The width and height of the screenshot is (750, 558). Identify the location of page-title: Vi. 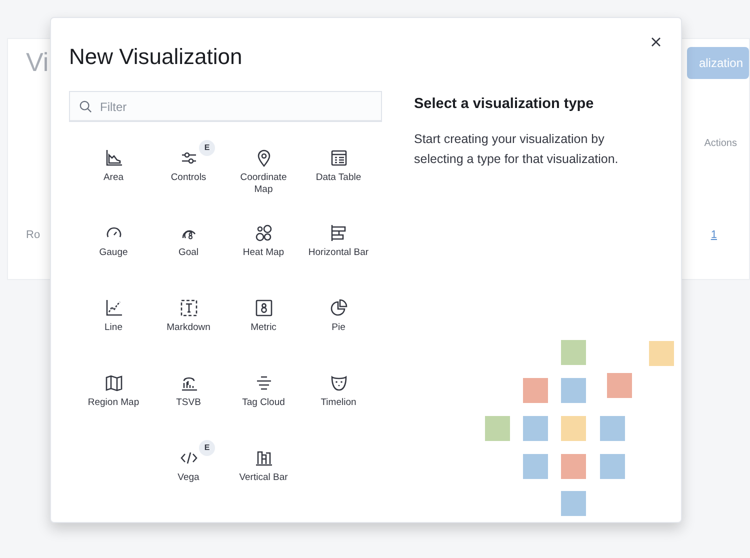
(37, 62).